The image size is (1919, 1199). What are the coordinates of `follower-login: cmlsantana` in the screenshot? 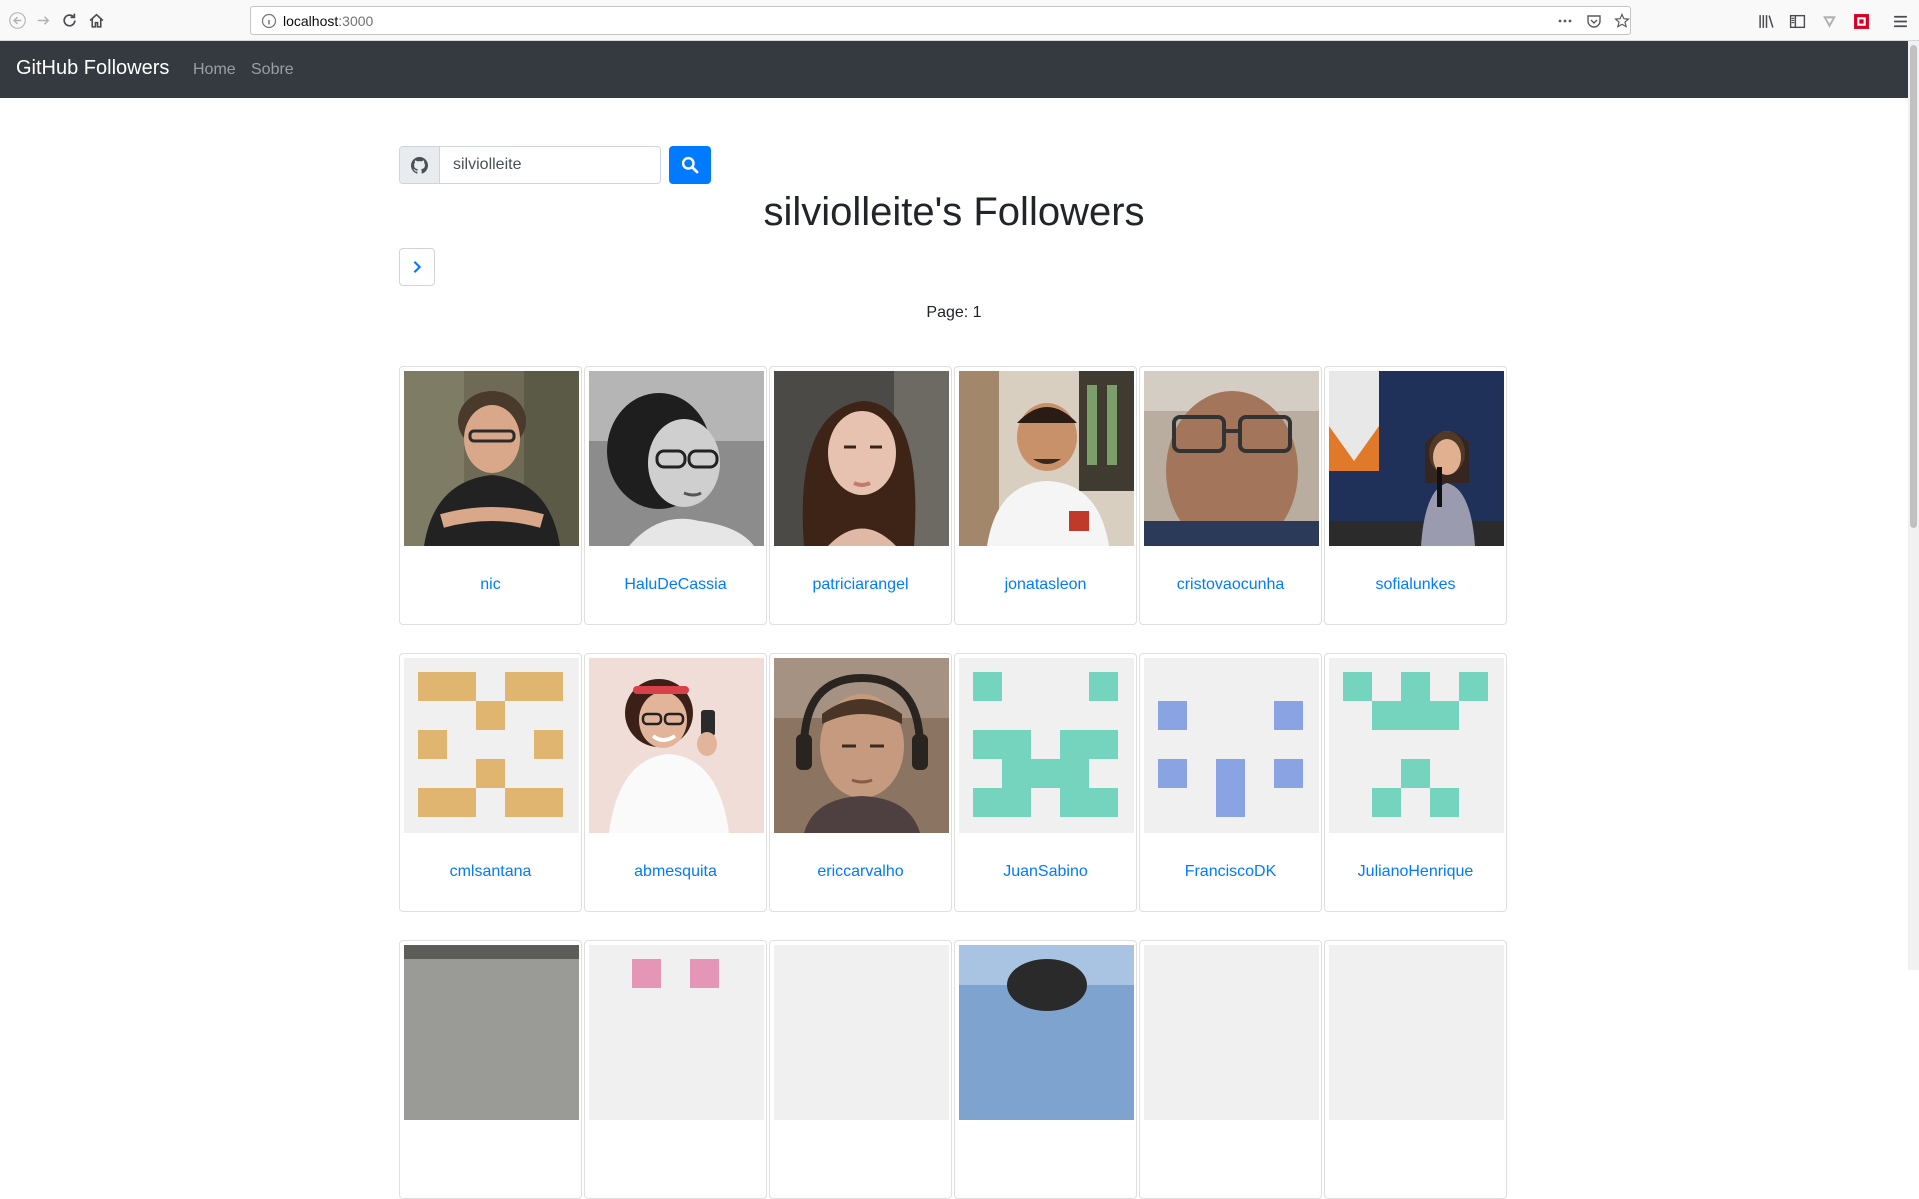 It's located at (490, 872).